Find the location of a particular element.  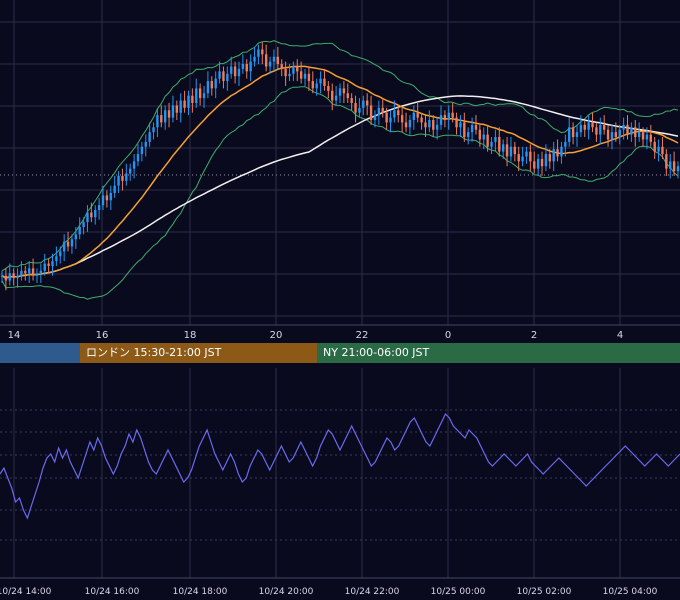

x-tick-label-bottom: 10/24 16:00 is located at coordinates (112, 592).